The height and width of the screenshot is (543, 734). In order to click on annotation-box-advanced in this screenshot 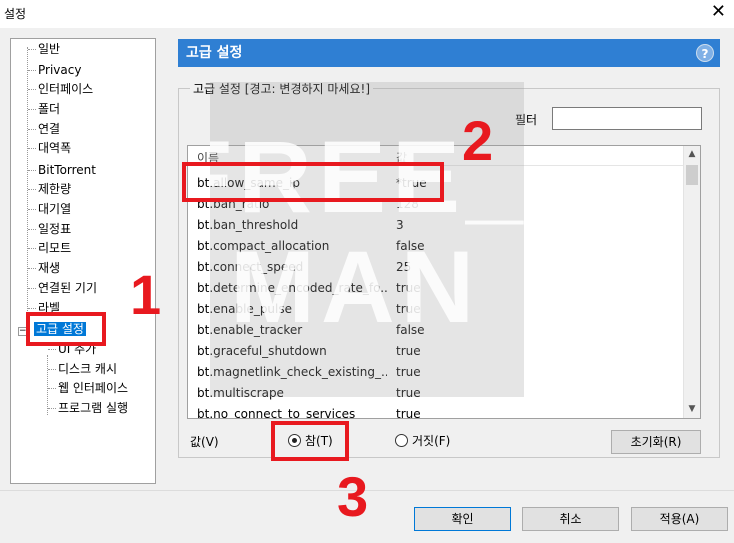, I will do `click(66, 329)`.